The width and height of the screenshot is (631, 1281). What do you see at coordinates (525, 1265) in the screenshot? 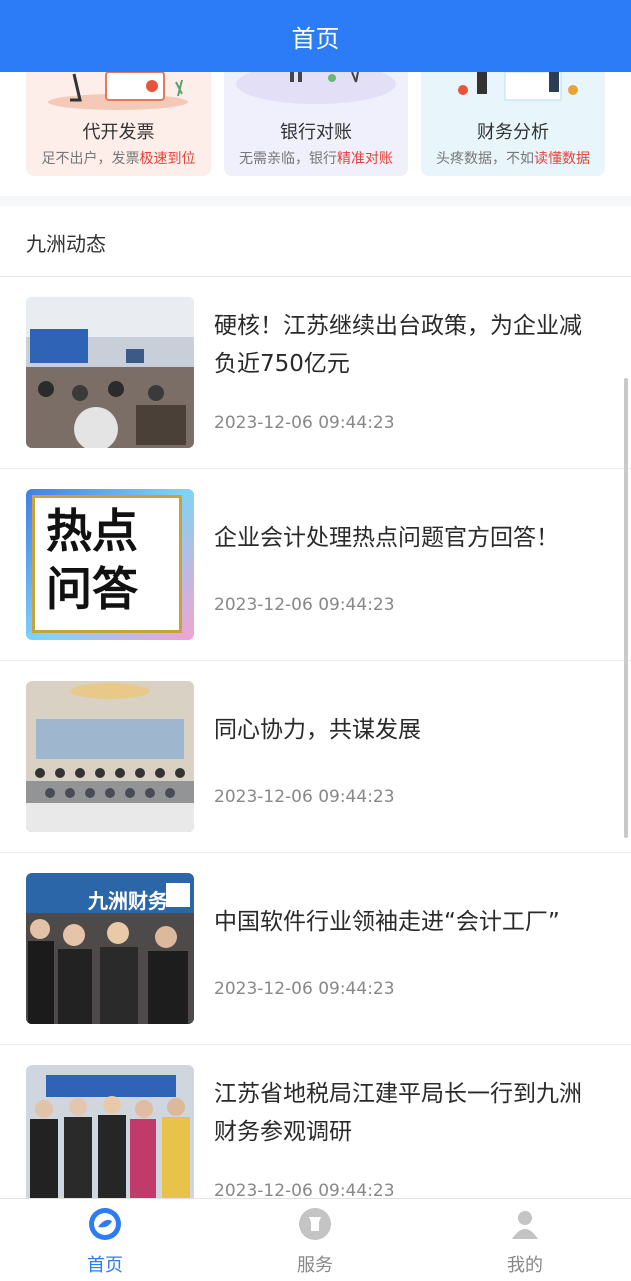
I see `tab-label: 我的` at bounding box center [525, 1265].